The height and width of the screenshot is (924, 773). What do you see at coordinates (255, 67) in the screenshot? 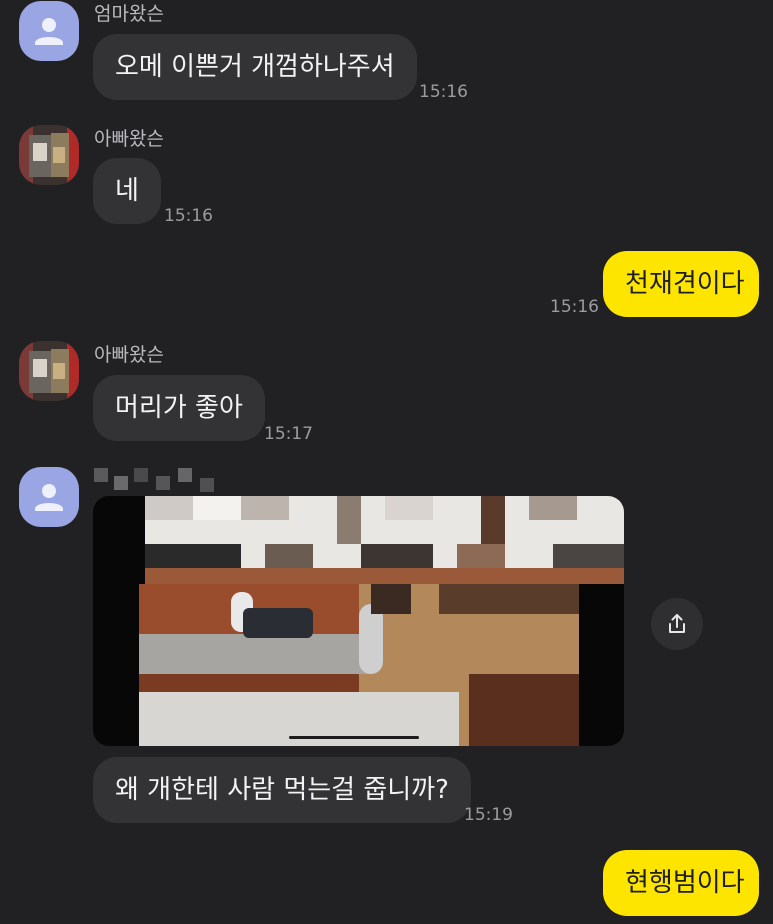
I see `message-bubble: 오메 이쁜거 개껌하나주셔` at bounding box center [255, 67].